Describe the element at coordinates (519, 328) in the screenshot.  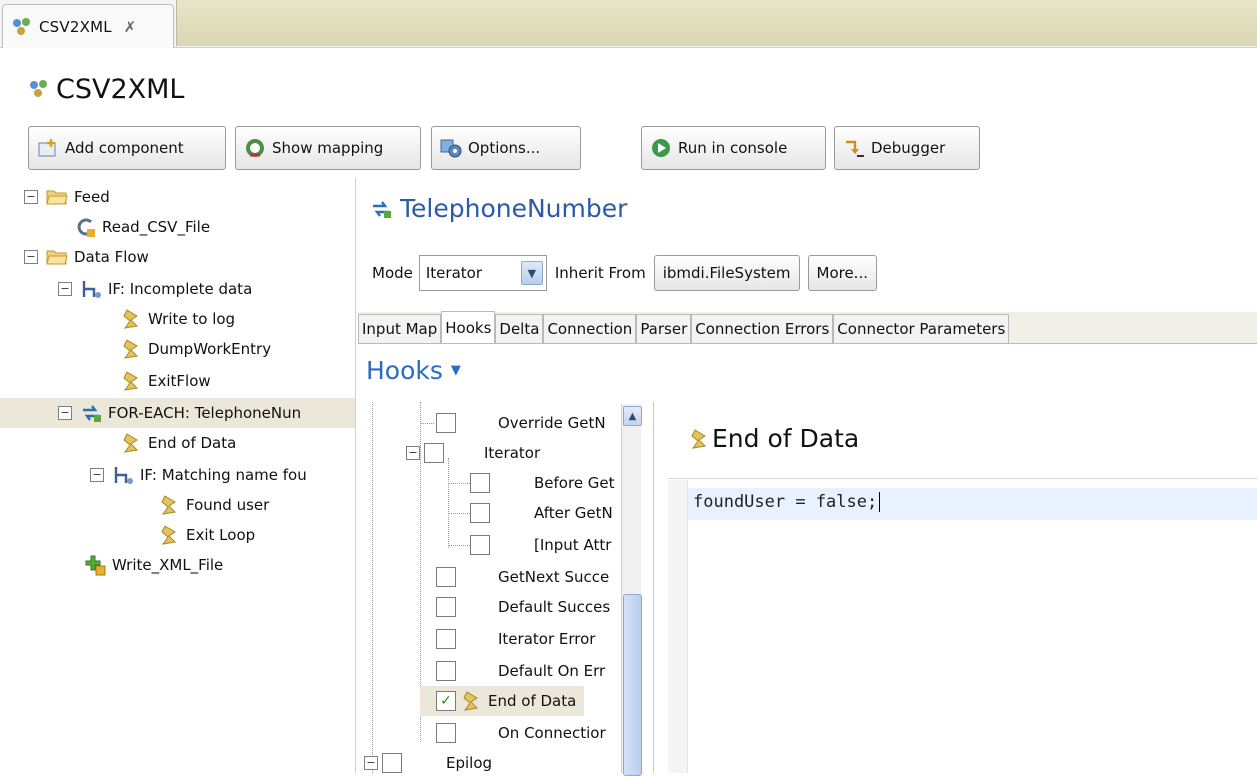
I see `tab-delta: Delta` at that location.